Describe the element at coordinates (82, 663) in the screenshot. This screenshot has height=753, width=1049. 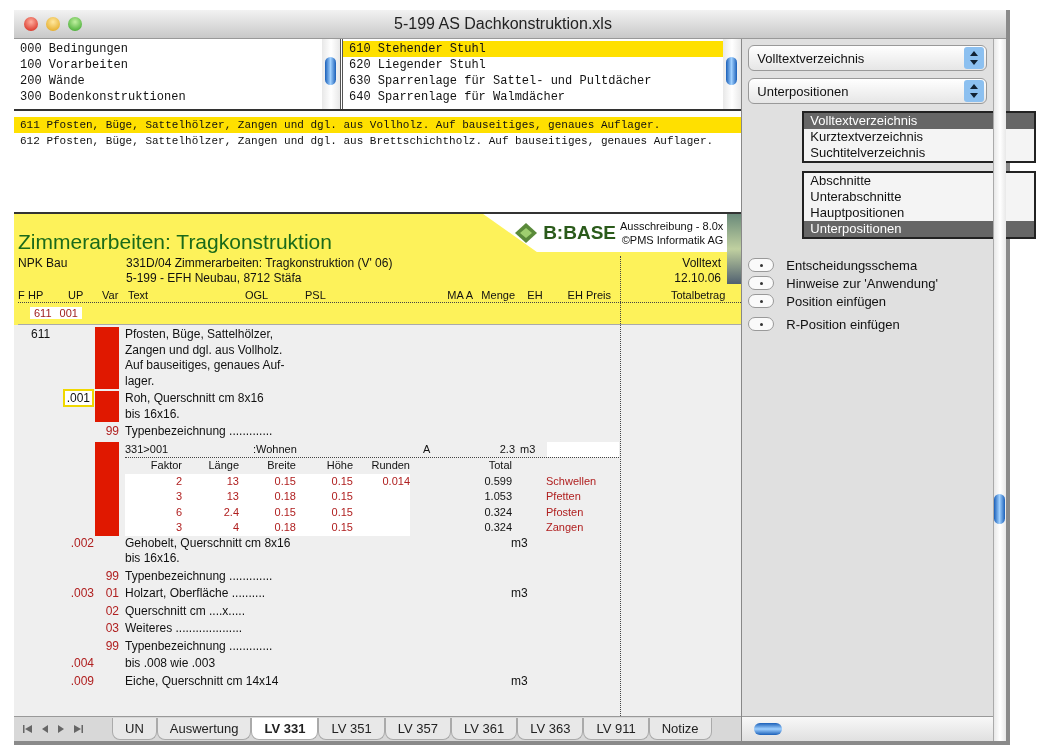
I see `up-number: .004` at that location.